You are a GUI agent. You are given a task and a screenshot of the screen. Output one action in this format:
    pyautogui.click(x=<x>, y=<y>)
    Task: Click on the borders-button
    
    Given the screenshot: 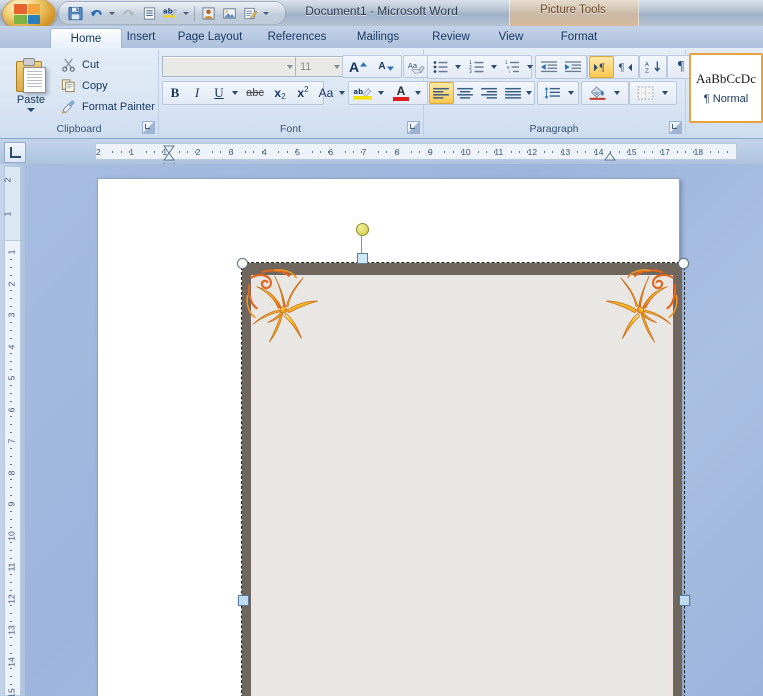 What is the action you would take?
    pyautogui.click(x=645, y=93)
    